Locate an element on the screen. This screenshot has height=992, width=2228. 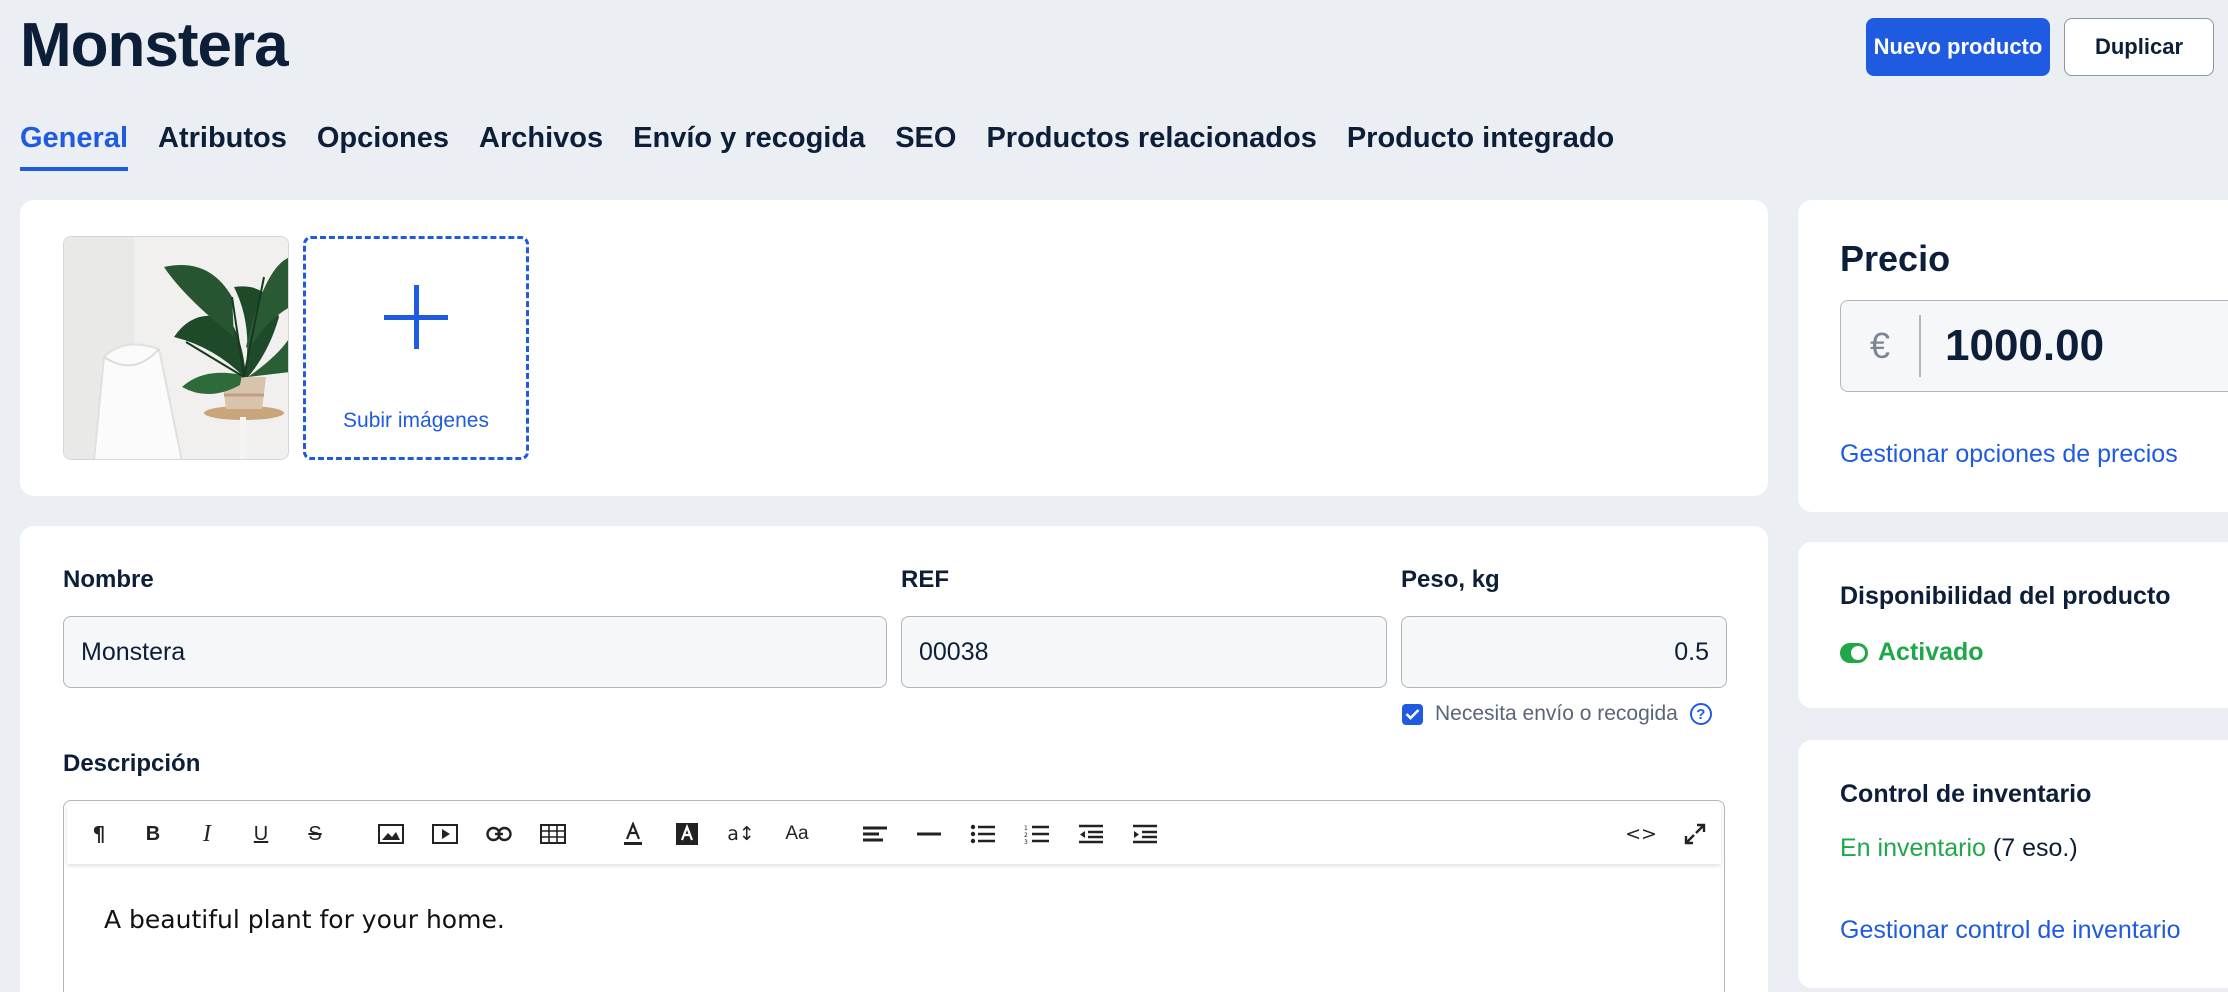
monstera-photo is located at coordinates (176, 348).